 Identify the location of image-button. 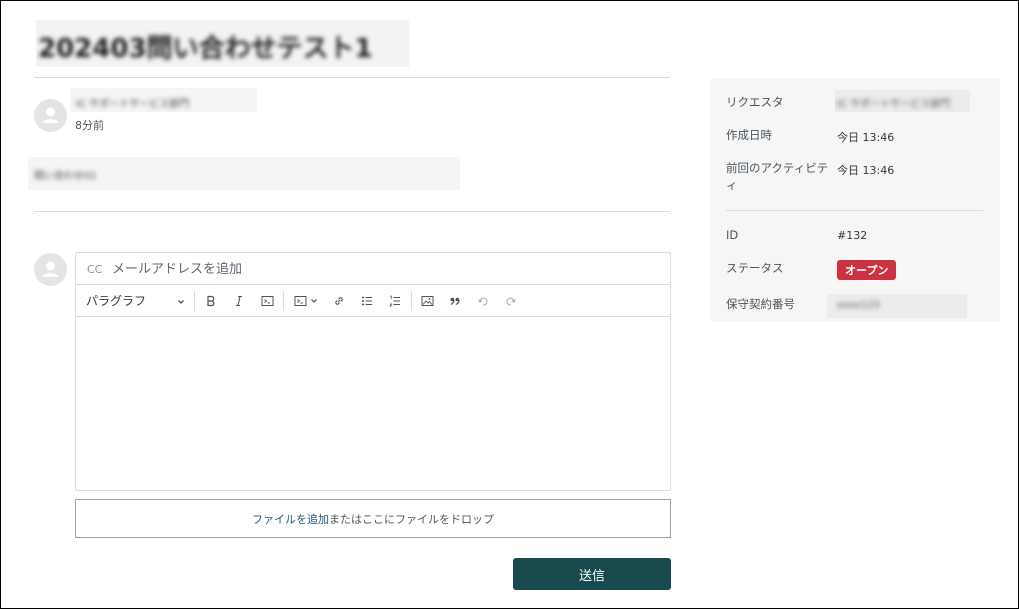
(427, 301).